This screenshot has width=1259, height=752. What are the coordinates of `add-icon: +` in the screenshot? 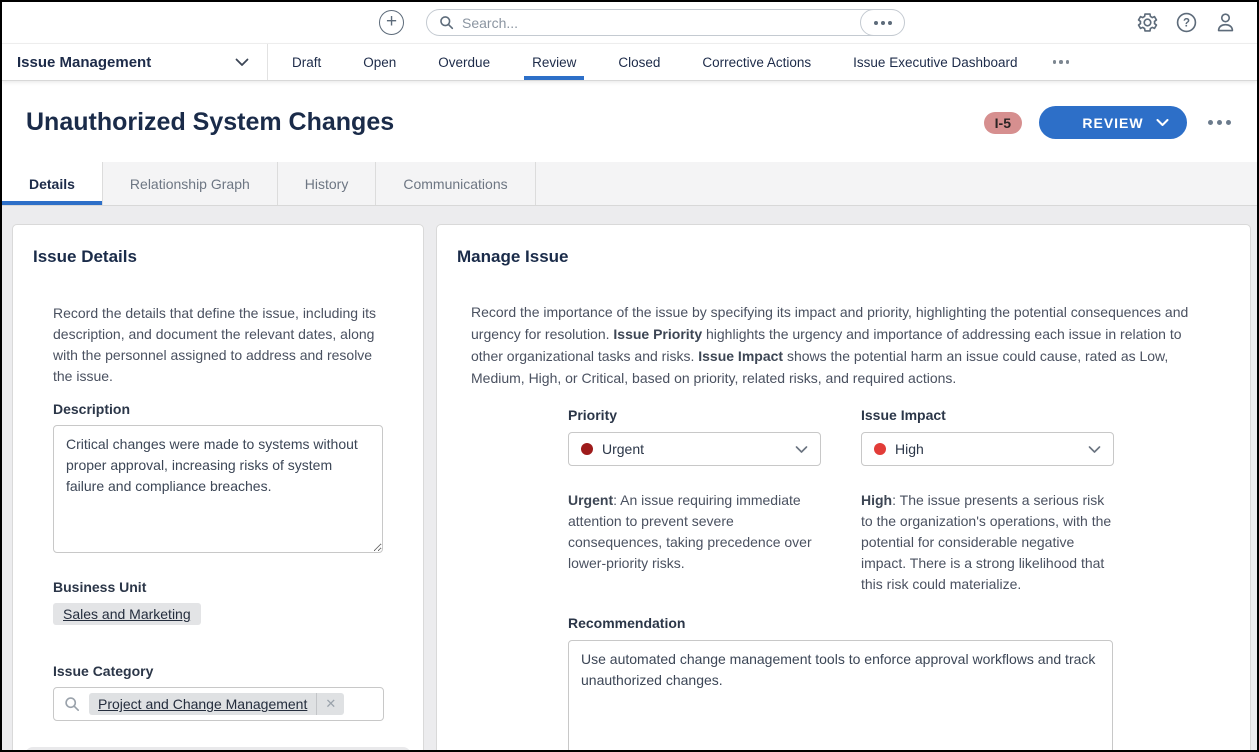 It's located at (391, 22).